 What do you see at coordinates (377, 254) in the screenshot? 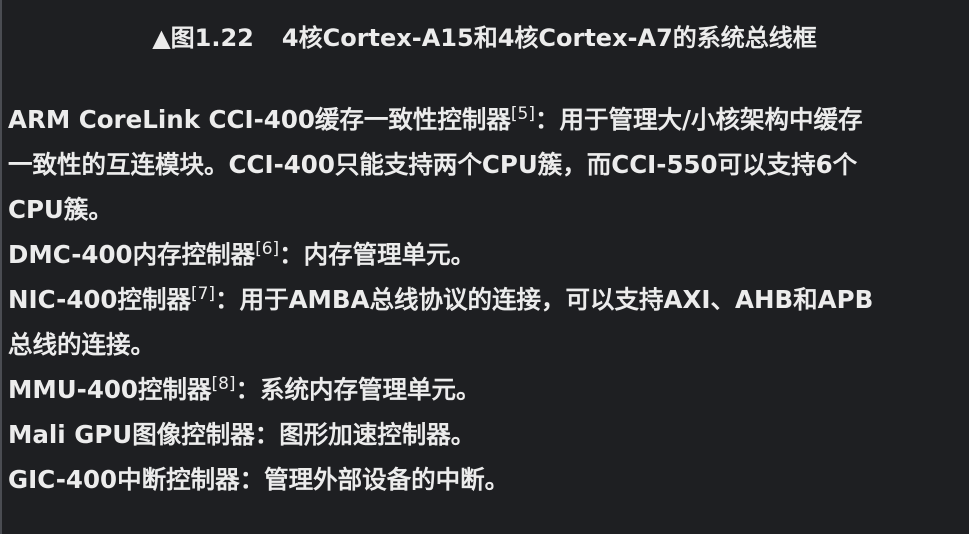
I see `item-desc: ：内存管理单元。` at bounding box center [377, 254].